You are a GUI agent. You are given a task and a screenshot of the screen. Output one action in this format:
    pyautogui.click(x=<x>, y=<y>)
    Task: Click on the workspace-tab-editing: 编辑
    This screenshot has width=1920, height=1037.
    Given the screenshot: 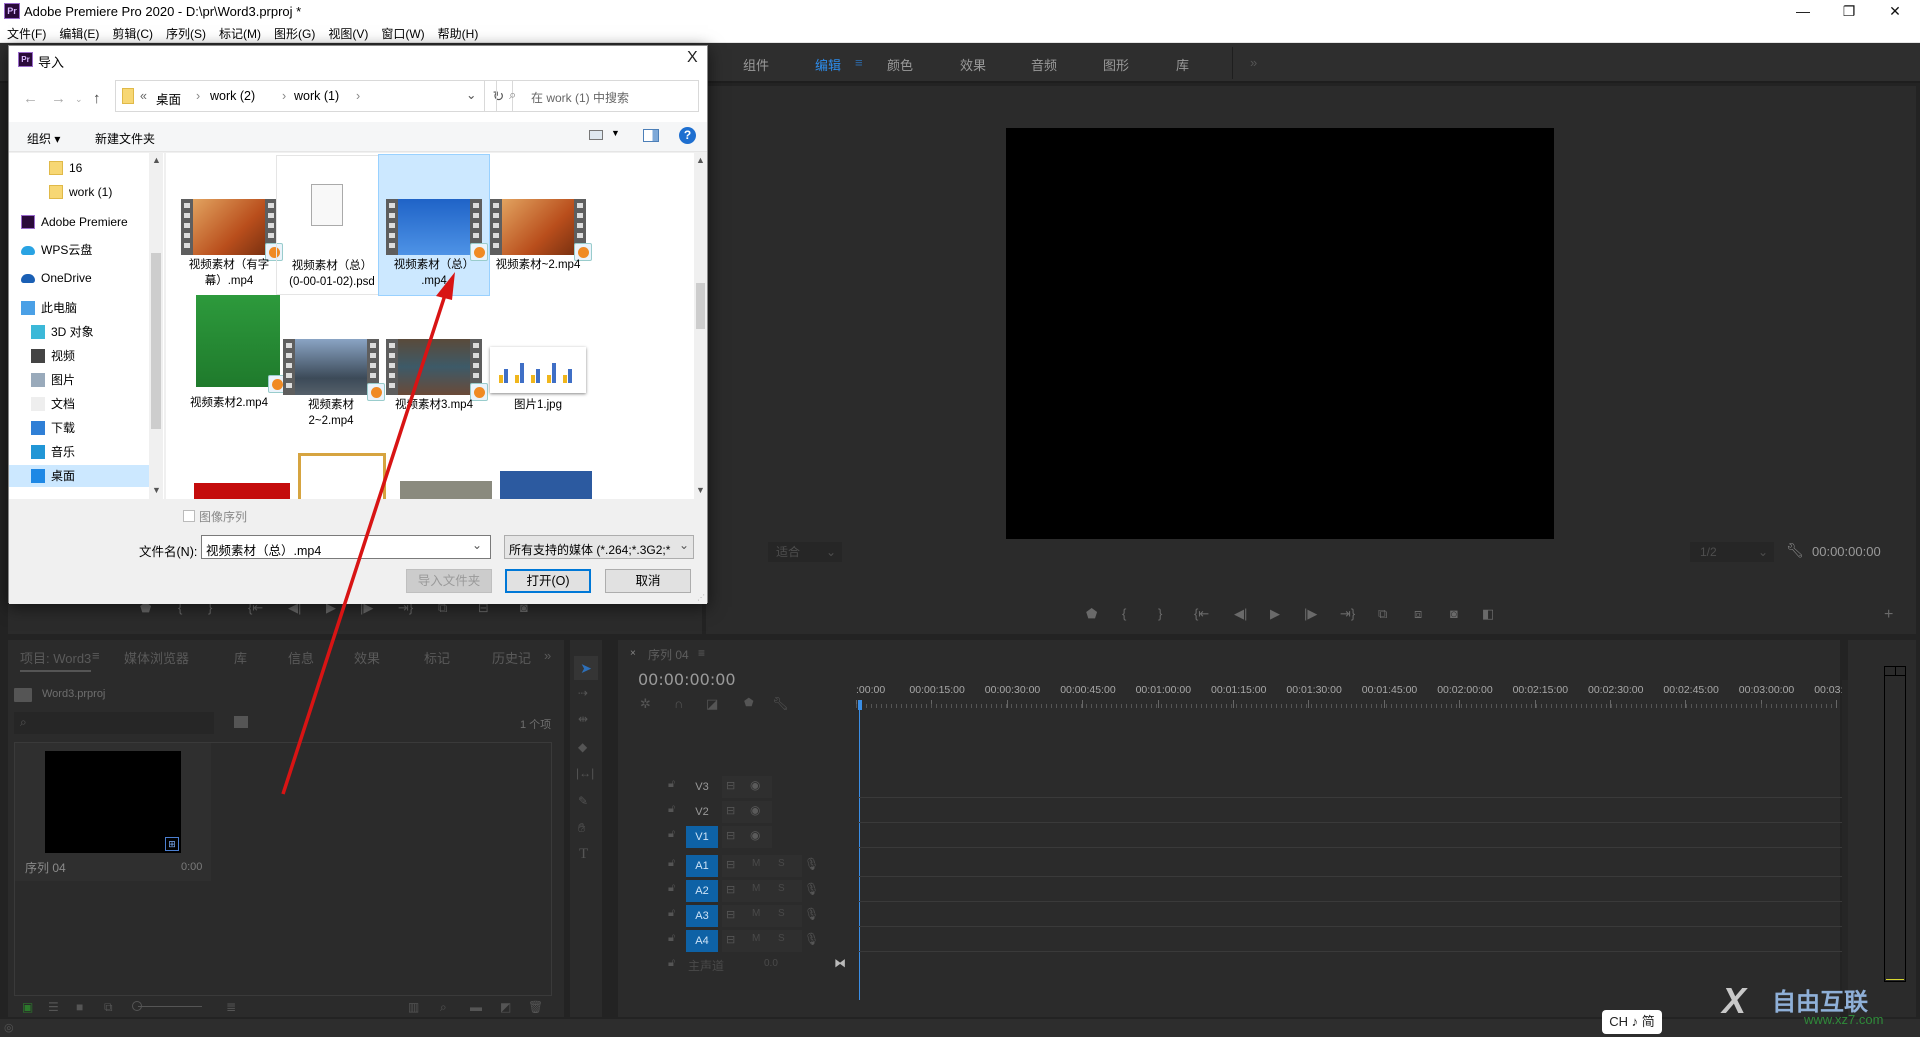 What is the action you would take?
    pyautogui.click(x=828, y=64)
    